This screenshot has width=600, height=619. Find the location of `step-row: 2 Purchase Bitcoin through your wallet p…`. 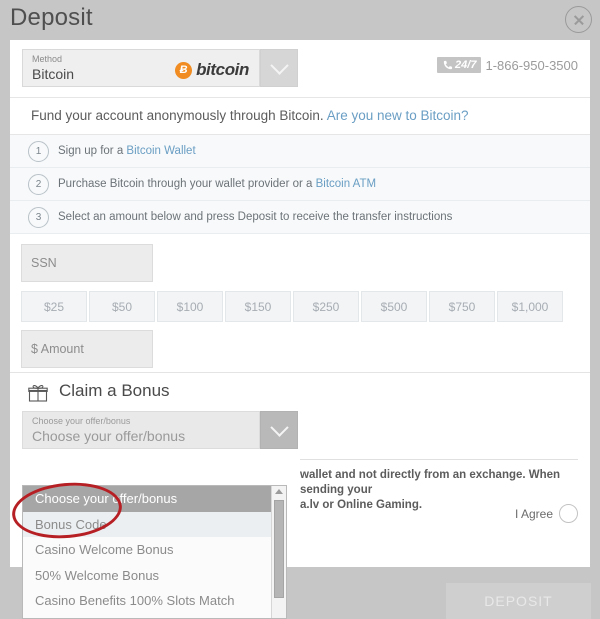

step-row: 2 Purchase Bitcoin through your wallet p… is located at coordinates (300, 184).